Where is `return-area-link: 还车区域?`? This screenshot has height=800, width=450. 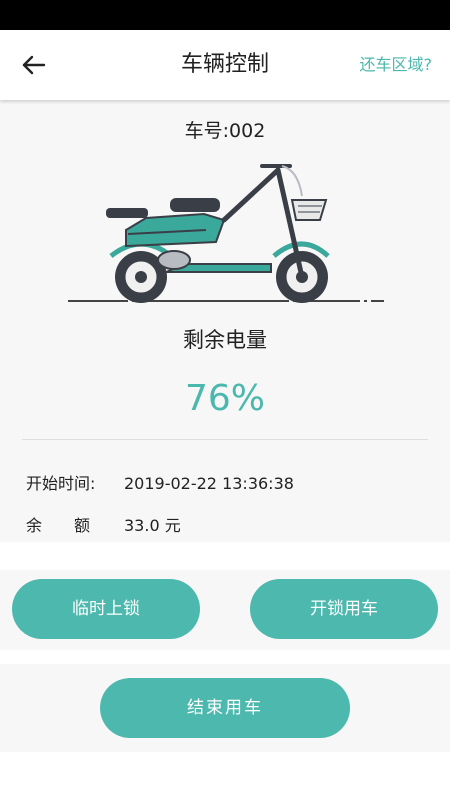
return-area-link: 还车区域? is located at coordinates (396, 65).